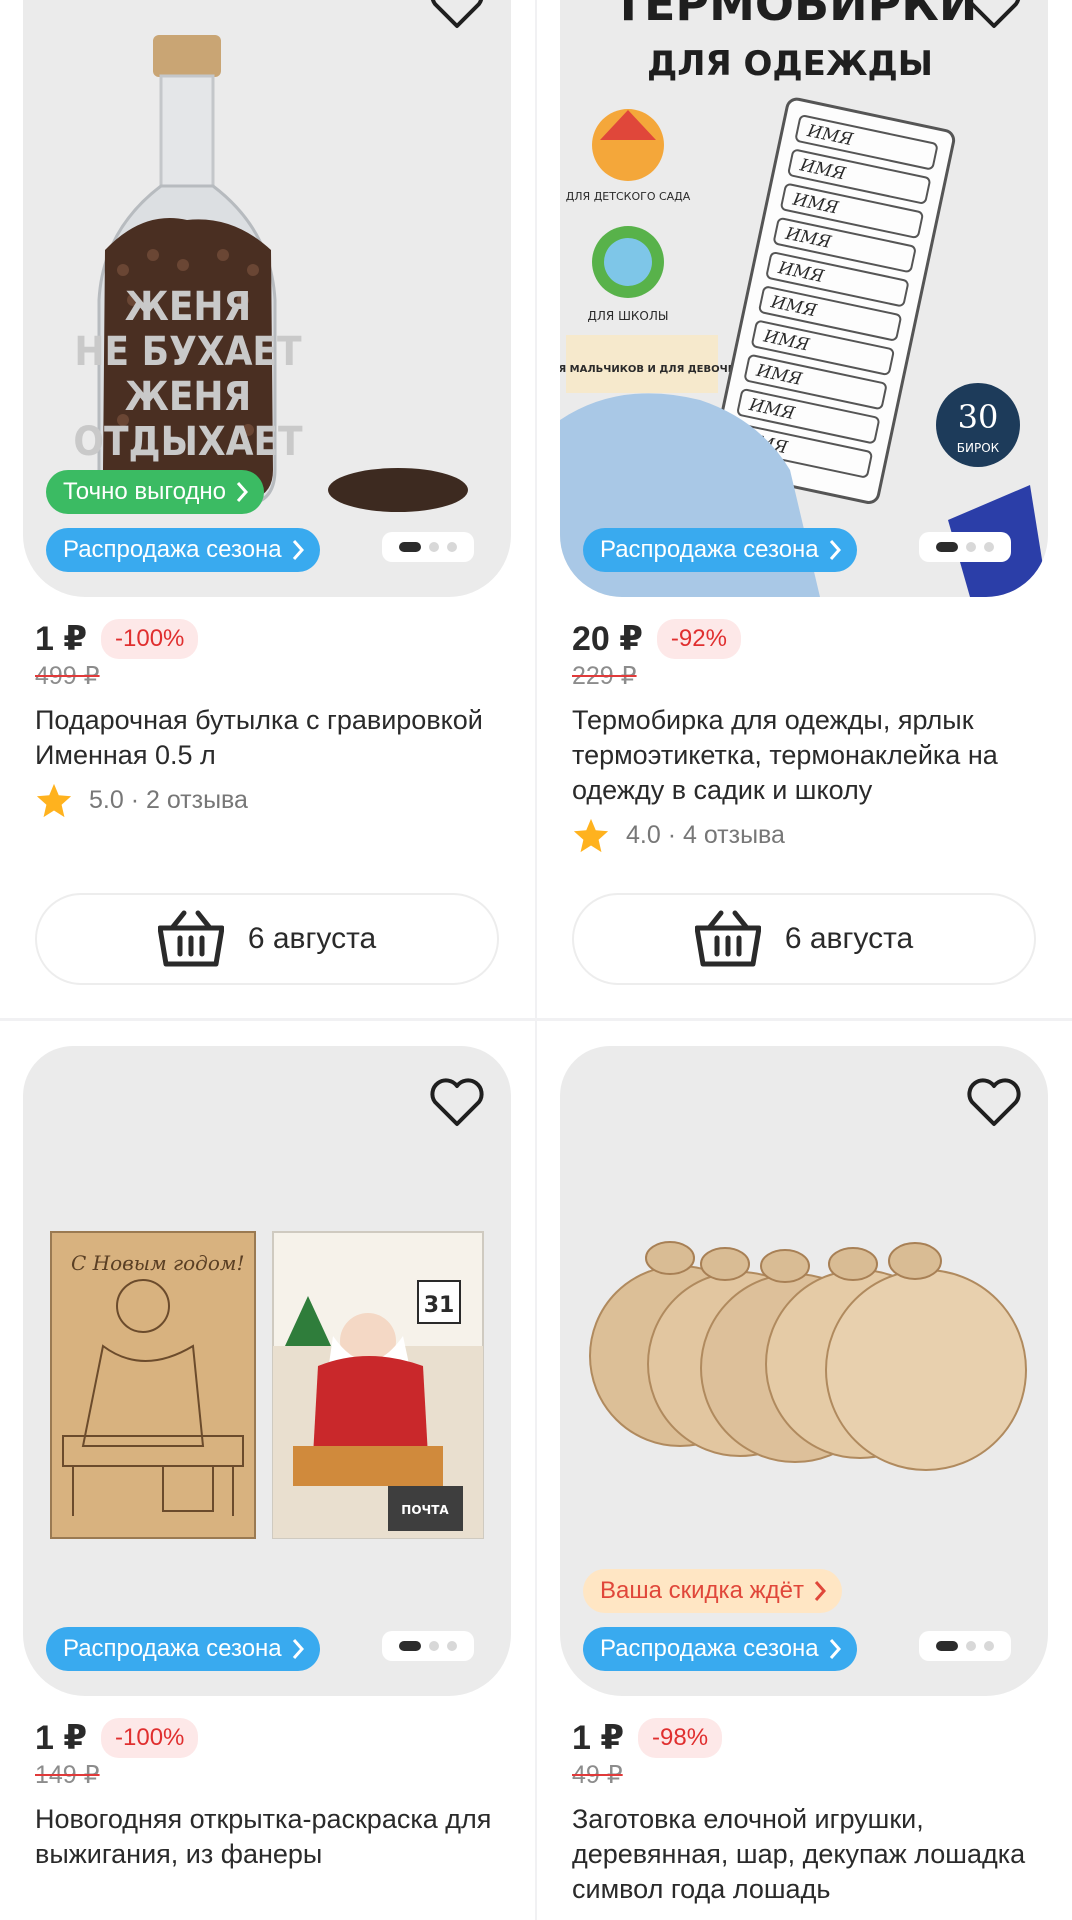  I want to click on old-price: 149 ₽, so click(67, 1775).